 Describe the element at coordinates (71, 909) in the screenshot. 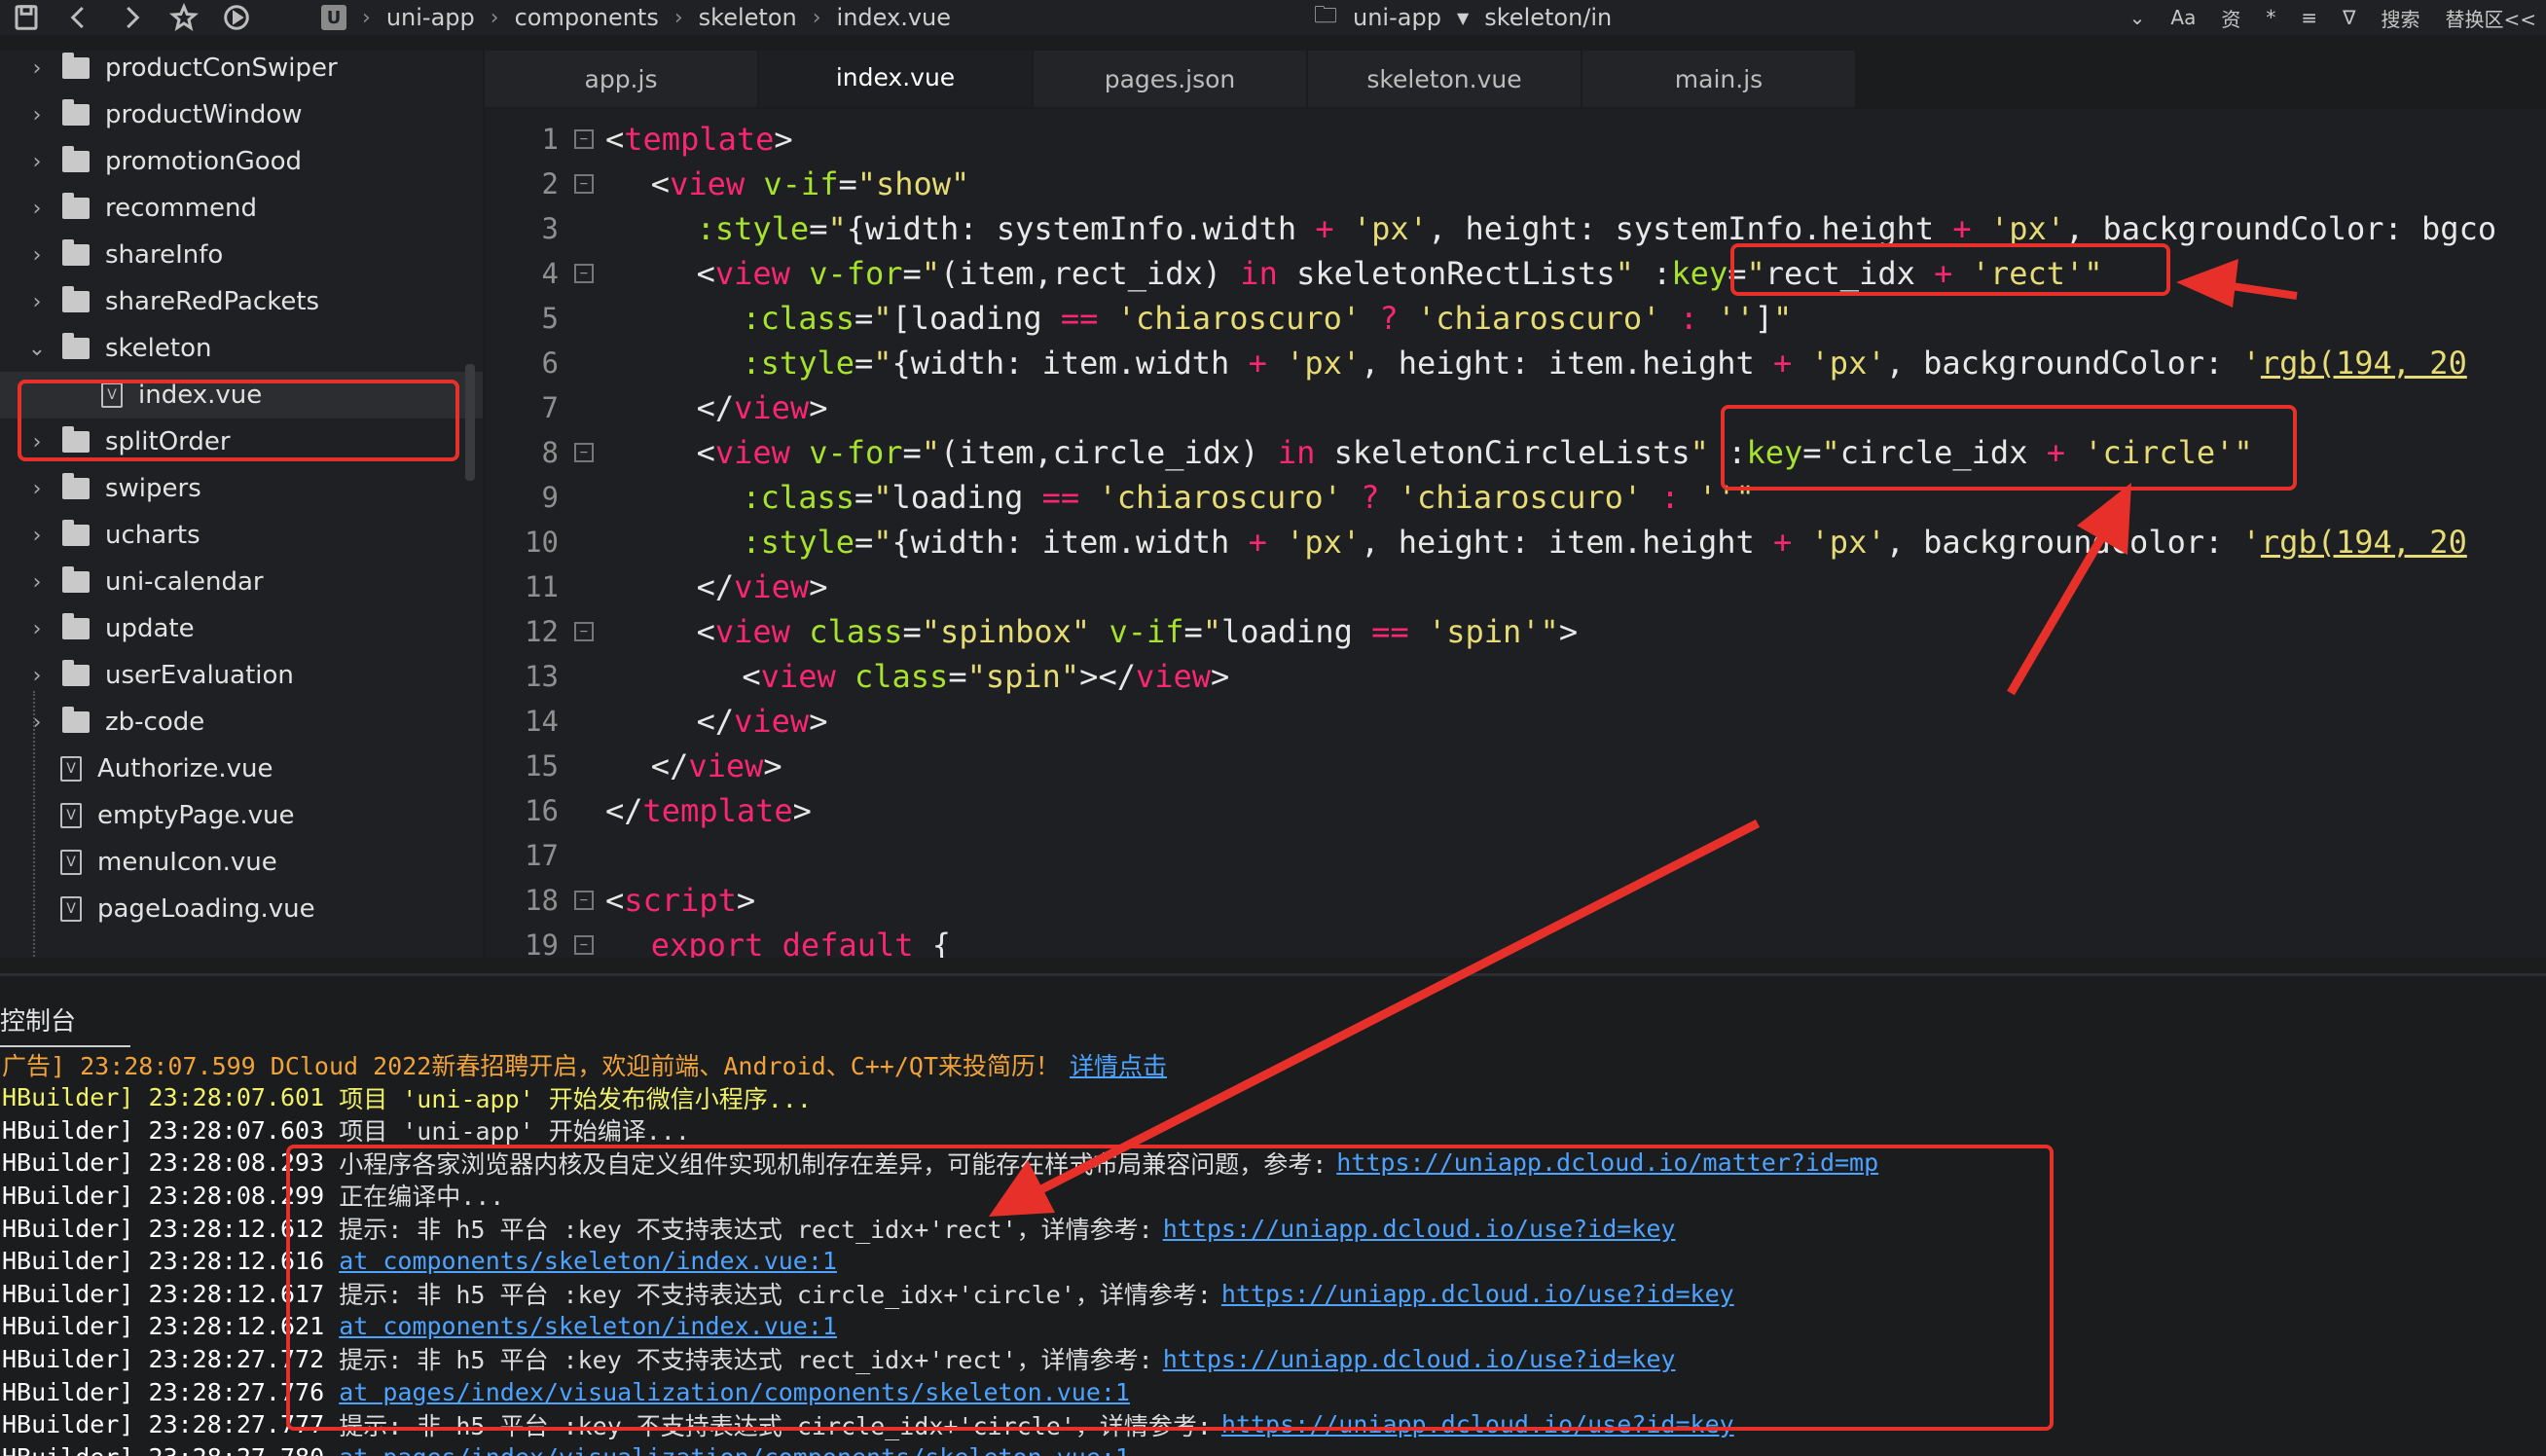

I see `vue-file-icon: V` at that location.